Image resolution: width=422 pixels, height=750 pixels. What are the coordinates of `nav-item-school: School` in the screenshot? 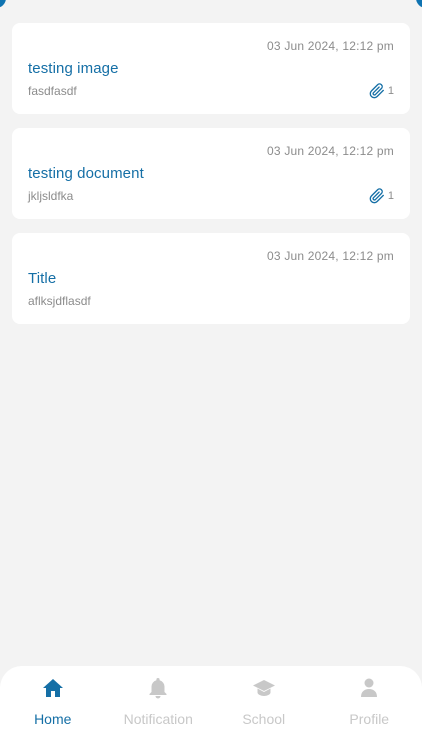 It's located at (264, 713).